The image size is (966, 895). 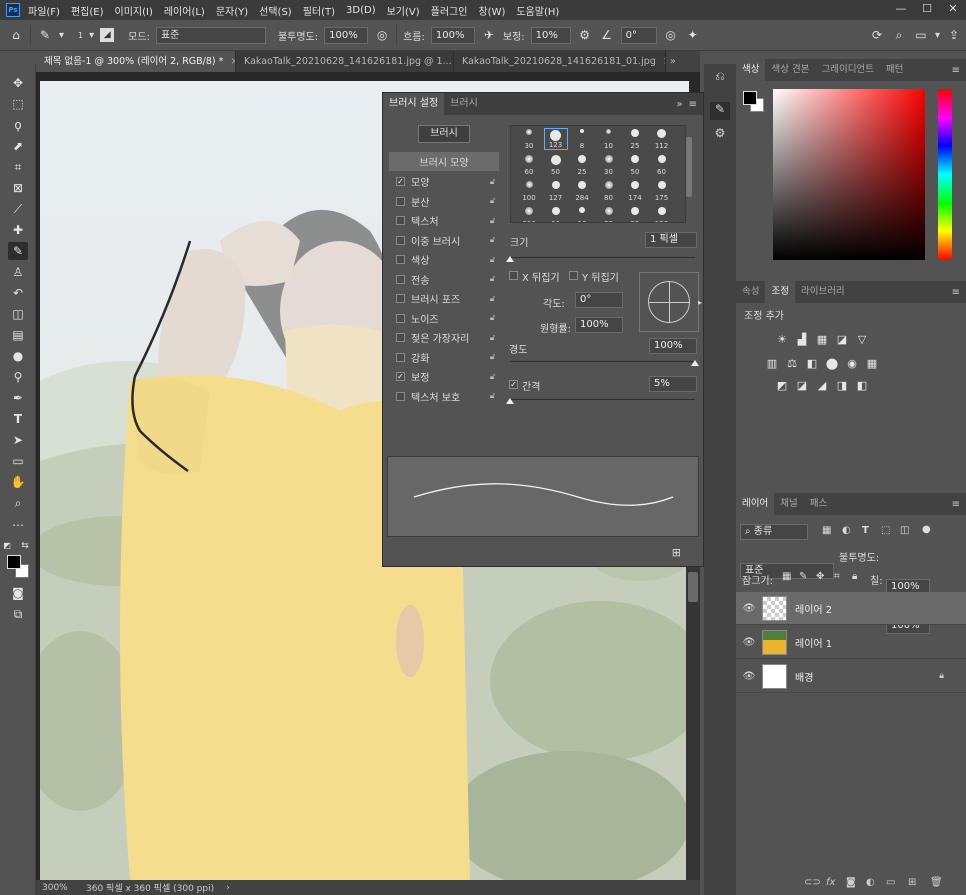 What do you see at coordinates (18, 83) in the screenshot?
I see `move-tool-icon: ✥` at bounding box center [18, 83].